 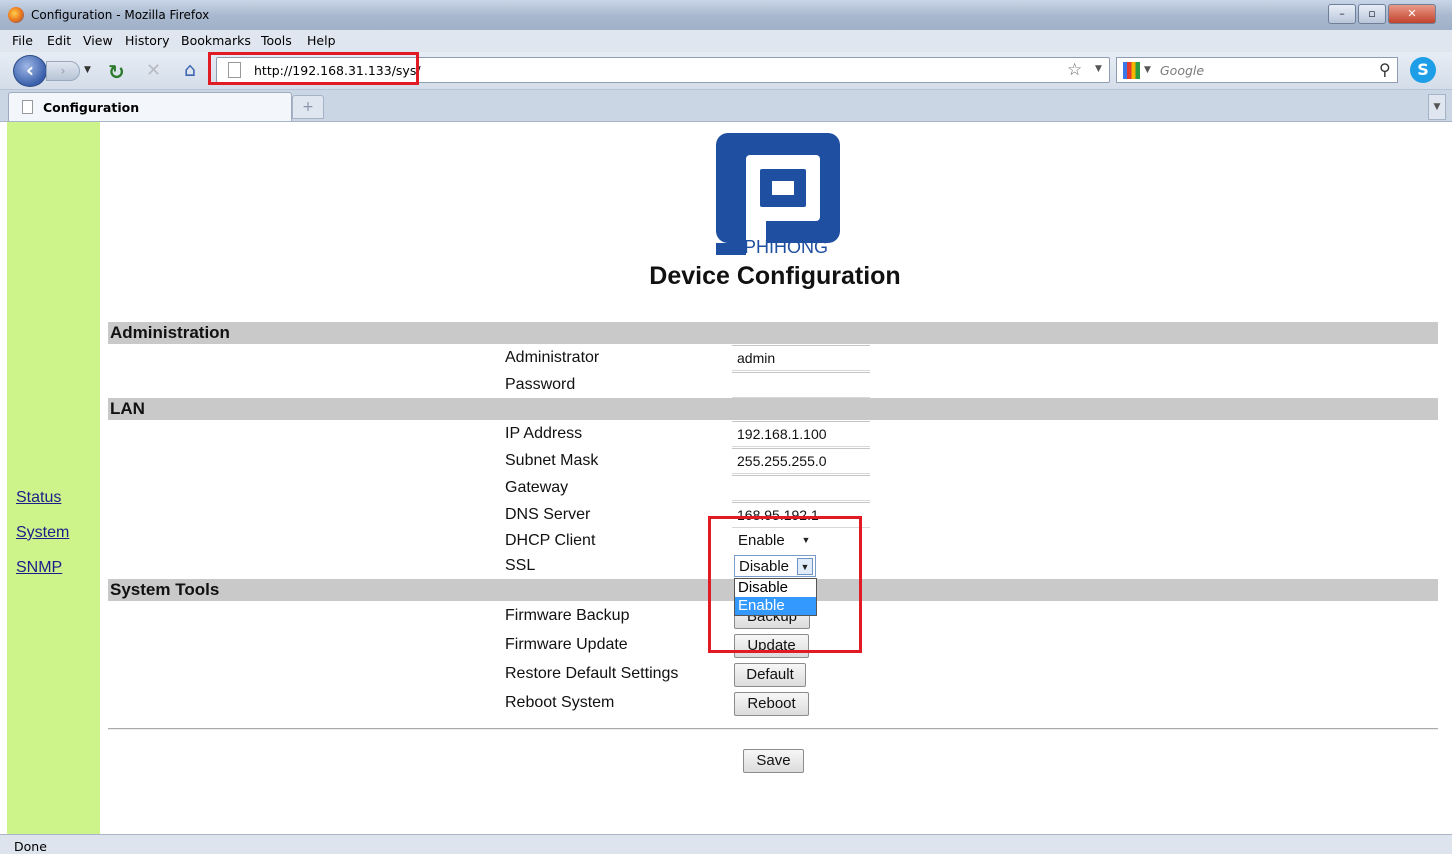 I want to click on history-dropdown-icon: ▼, so click(x=87, y=70).